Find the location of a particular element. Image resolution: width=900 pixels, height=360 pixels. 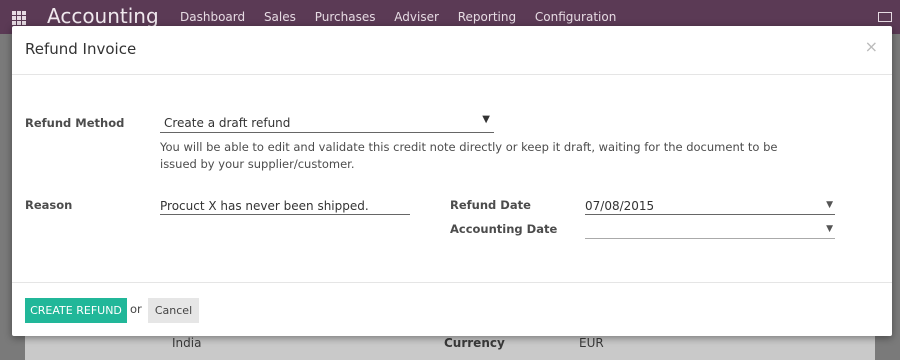

refund-method-value: Create a draft refund is located at coordinates (227, 123).